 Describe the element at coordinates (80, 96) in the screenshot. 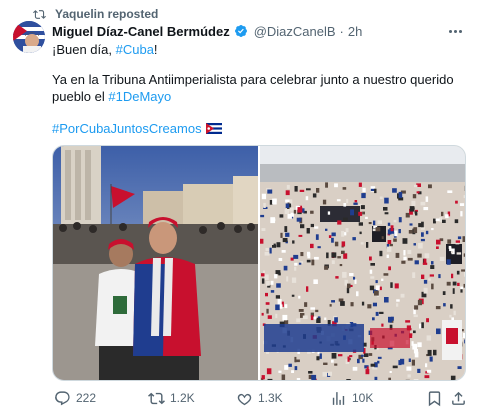

I see `line3-text: pueblo el` at that location.